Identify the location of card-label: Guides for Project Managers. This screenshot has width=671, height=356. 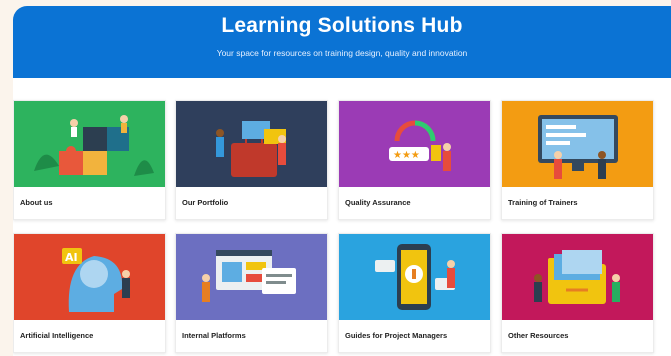
(396, 335).